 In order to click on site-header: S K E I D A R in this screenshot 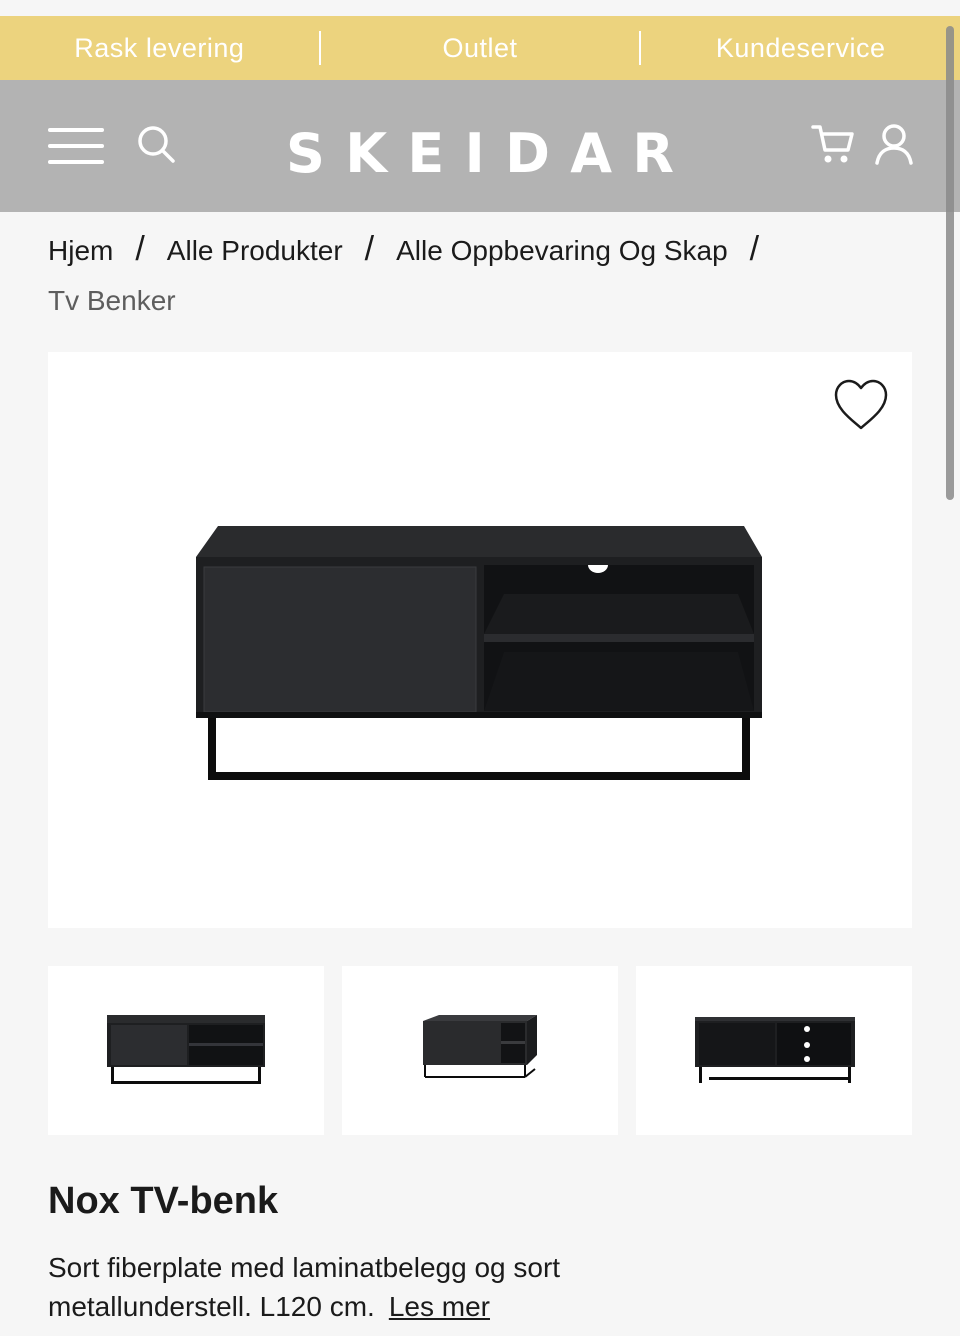, I will do `click(480, 146)`.